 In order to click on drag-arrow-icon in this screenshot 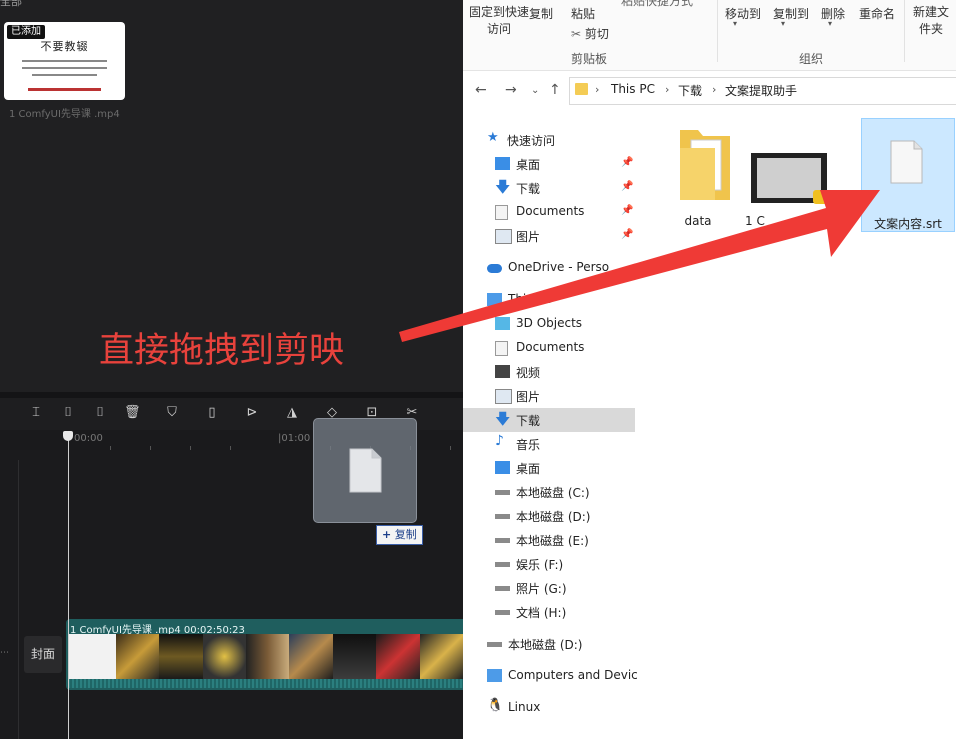, I will do `click(639, 266)`.